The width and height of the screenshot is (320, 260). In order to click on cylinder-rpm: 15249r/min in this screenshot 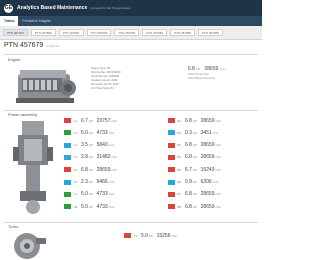, I will do `click(211, 170)`.